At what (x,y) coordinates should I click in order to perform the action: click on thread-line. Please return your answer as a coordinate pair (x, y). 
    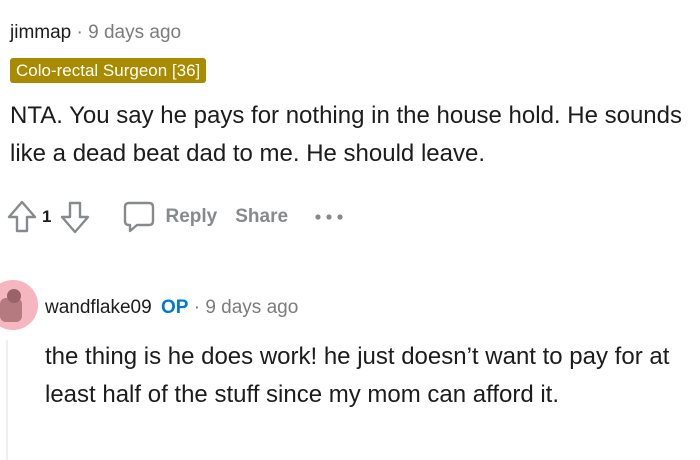
    Looking at the image, I should click on (7, 400).